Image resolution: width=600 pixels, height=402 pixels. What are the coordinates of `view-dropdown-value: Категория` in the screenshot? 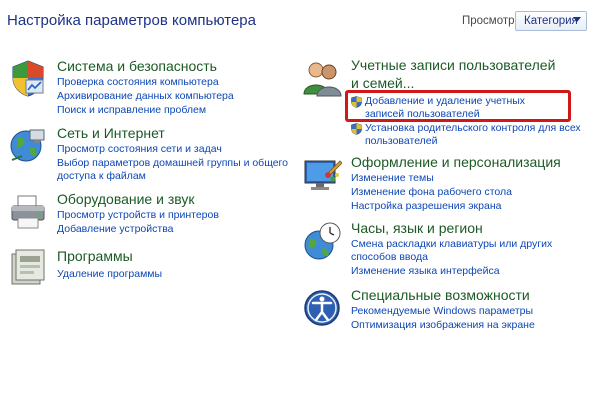 It's located at (551, 21).